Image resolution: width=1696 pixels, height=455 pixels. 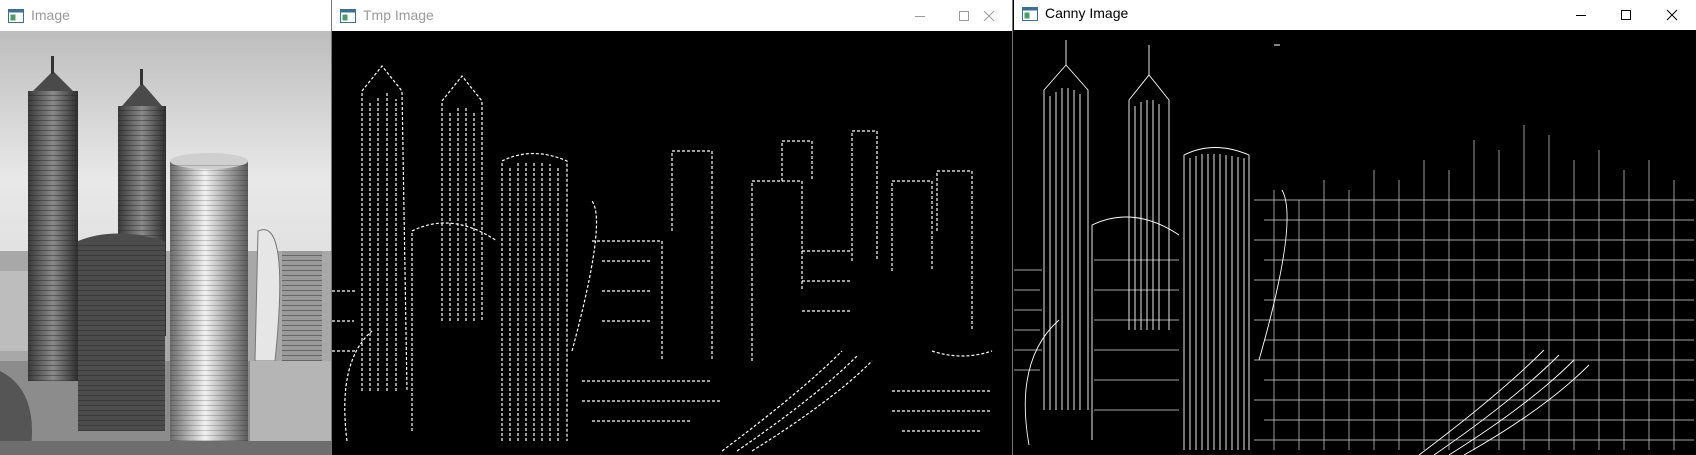 What do you see at coordinates (672, 15) in the screenshot?
I see `title-bar: Tmp Image` at bounding box center [672, 15].